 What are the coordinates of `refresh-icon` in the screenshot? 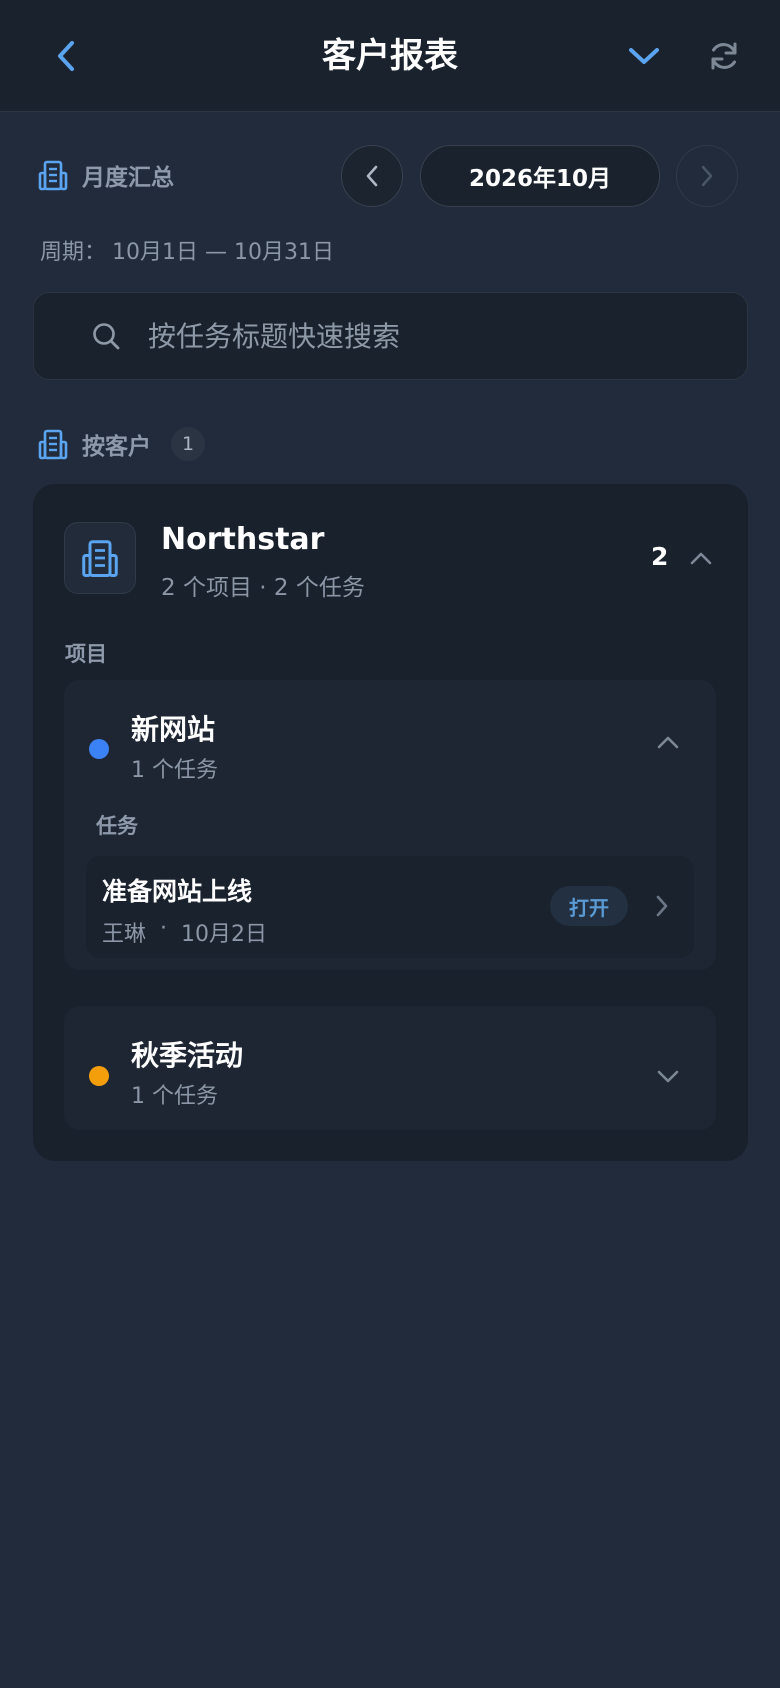 It's located at (724, 56).